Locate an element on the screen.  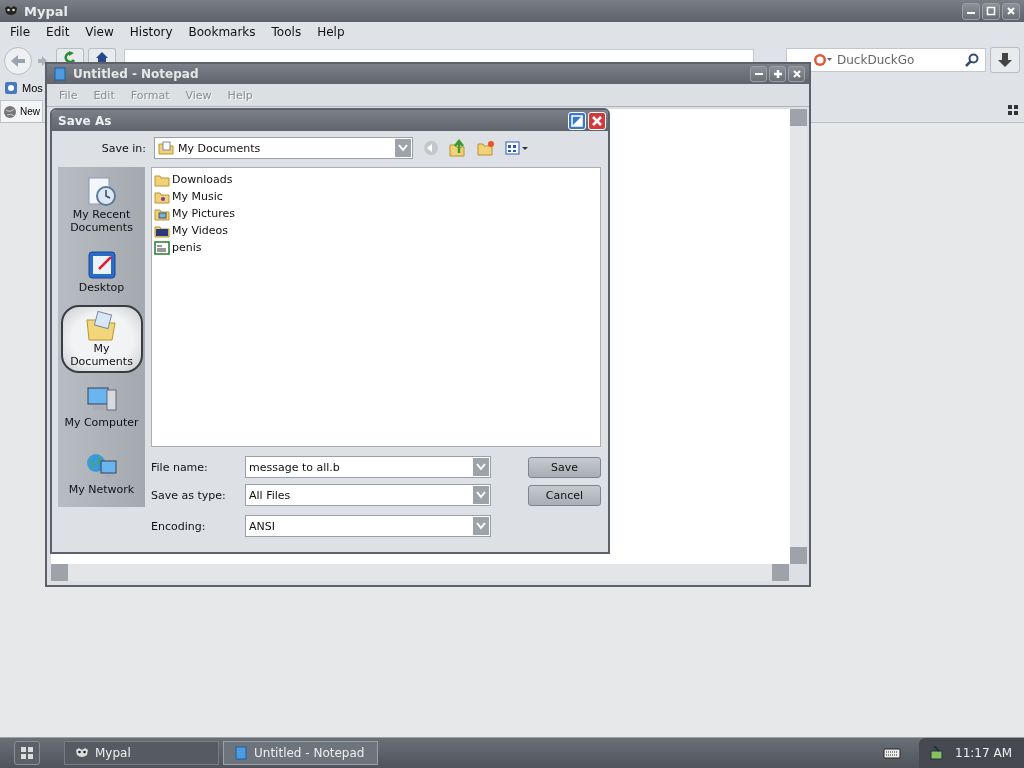
back-arrow-icon is located at coordinates (18, 61).